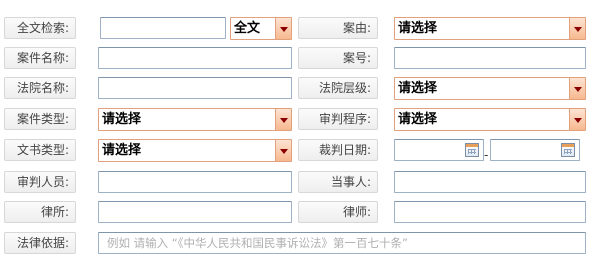  Describe the element at coordinates (40, 182) in the screenshot. I see `judges-label: 审判人员:` at that location.